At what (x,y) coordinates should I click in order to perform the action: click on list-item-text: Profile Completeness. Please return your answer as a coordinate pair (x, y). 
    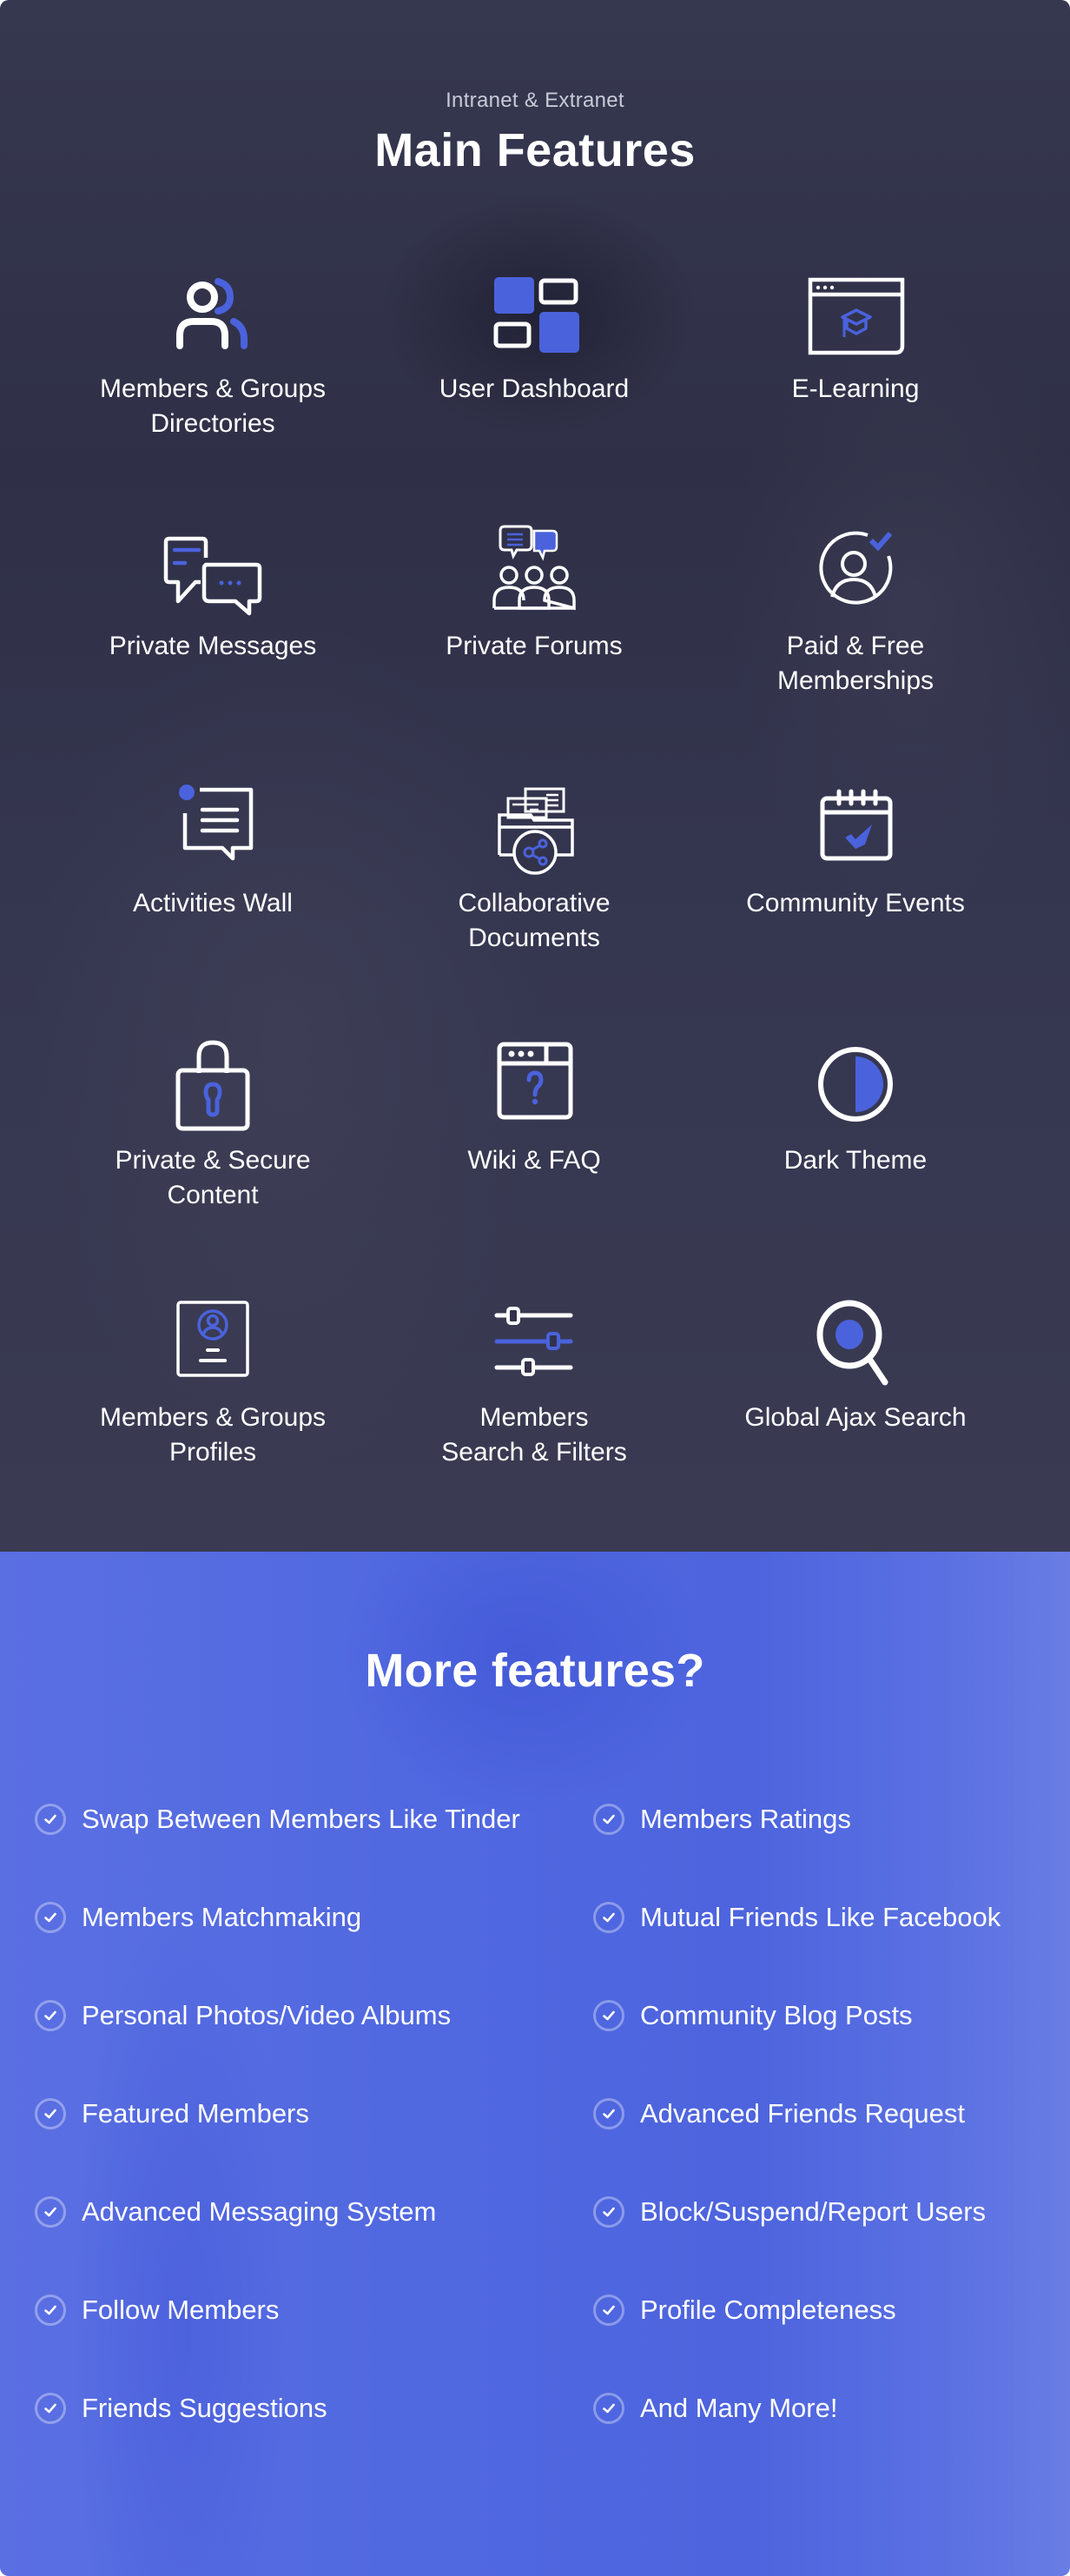
    Looking at the image, I should click on (768, 2310).